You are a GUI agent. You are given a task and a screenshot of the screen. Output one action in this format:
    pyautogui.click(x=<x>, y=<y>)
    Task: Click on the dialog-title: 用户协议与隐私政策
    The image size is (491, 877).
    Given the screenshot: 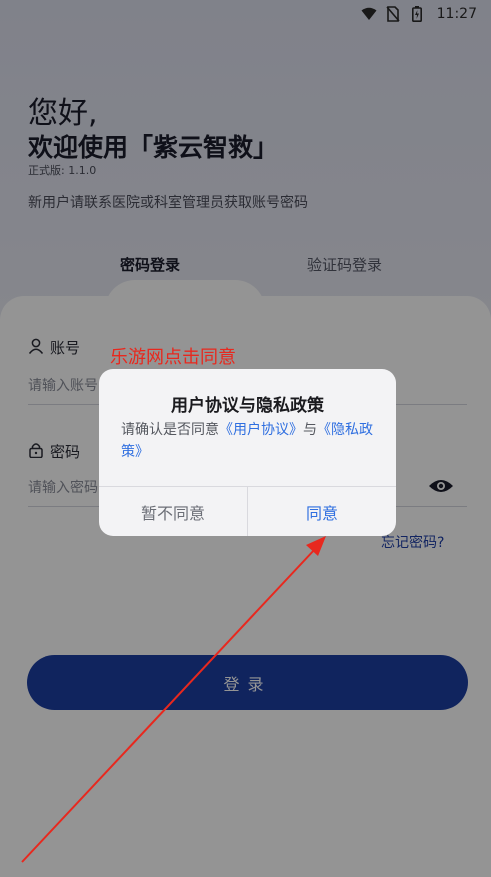 What is the action you would take?
    pyautogui.click(x=247, y=406)
    